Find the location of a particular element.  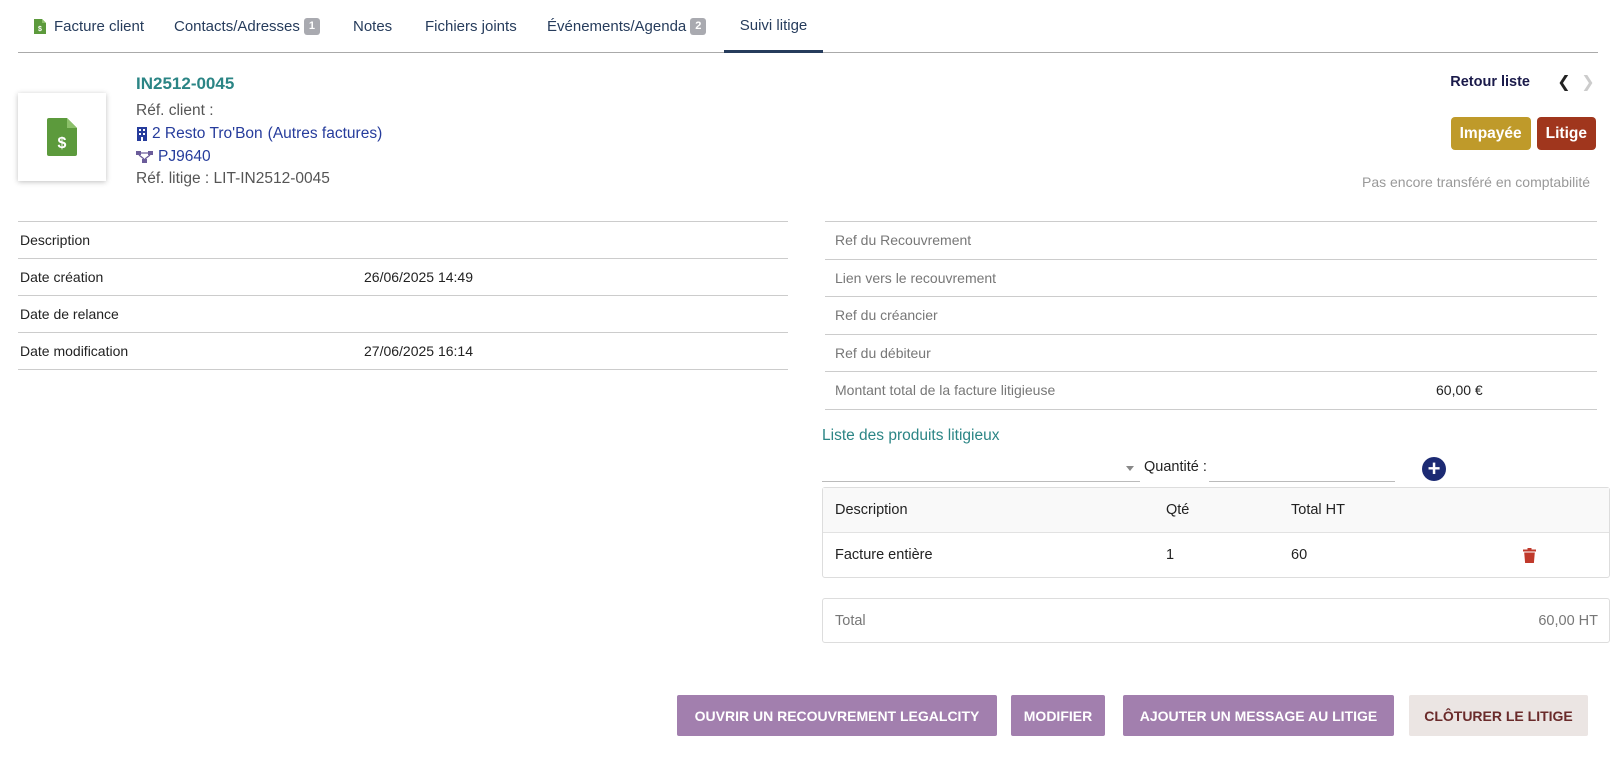

table-row: Date de relance is located at coordinates (403, 314).